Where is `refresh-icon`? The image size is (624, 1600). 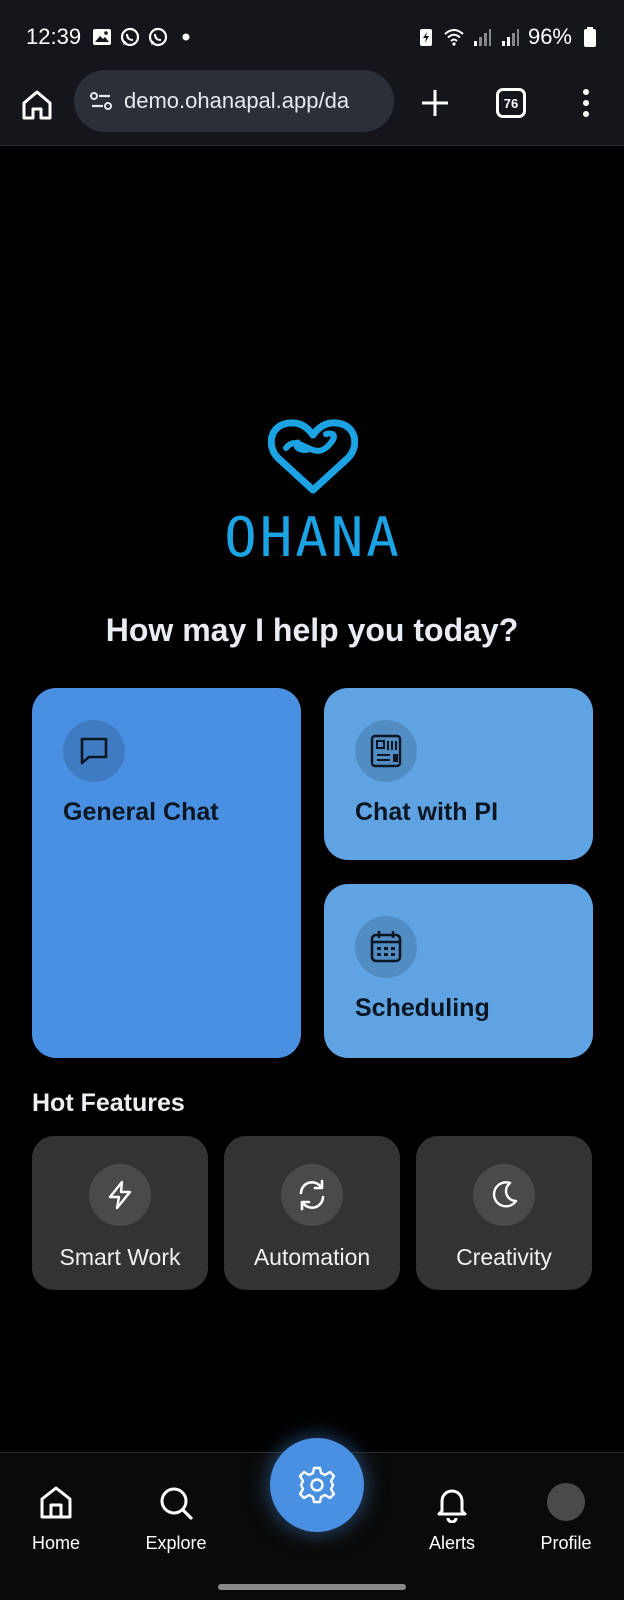 refresh-icon is located at coordinates (312, 1195).